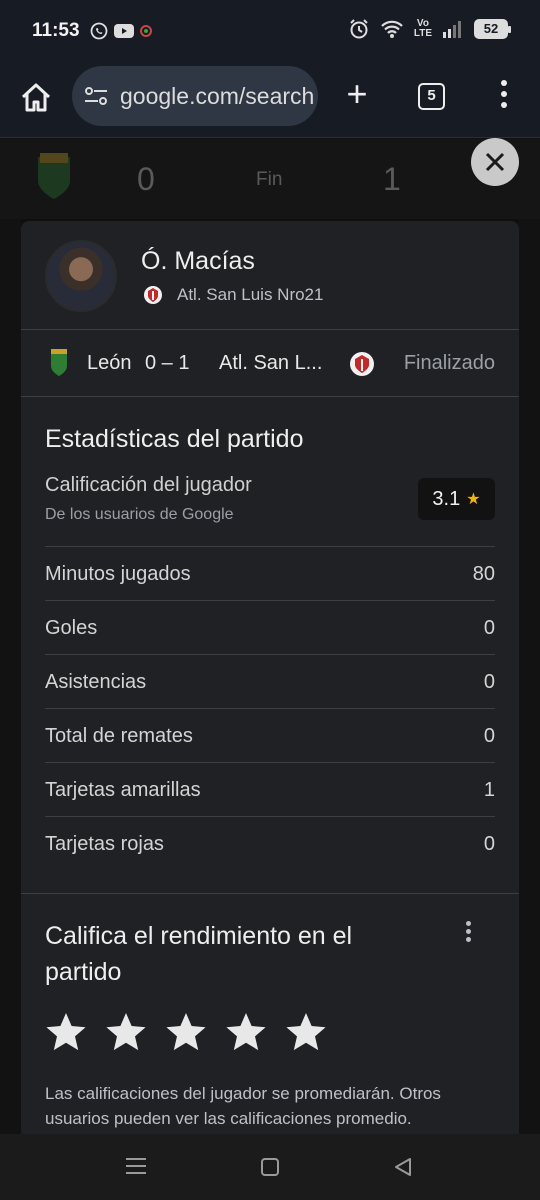  I want to click on star-3-button, so click(186, 1032).